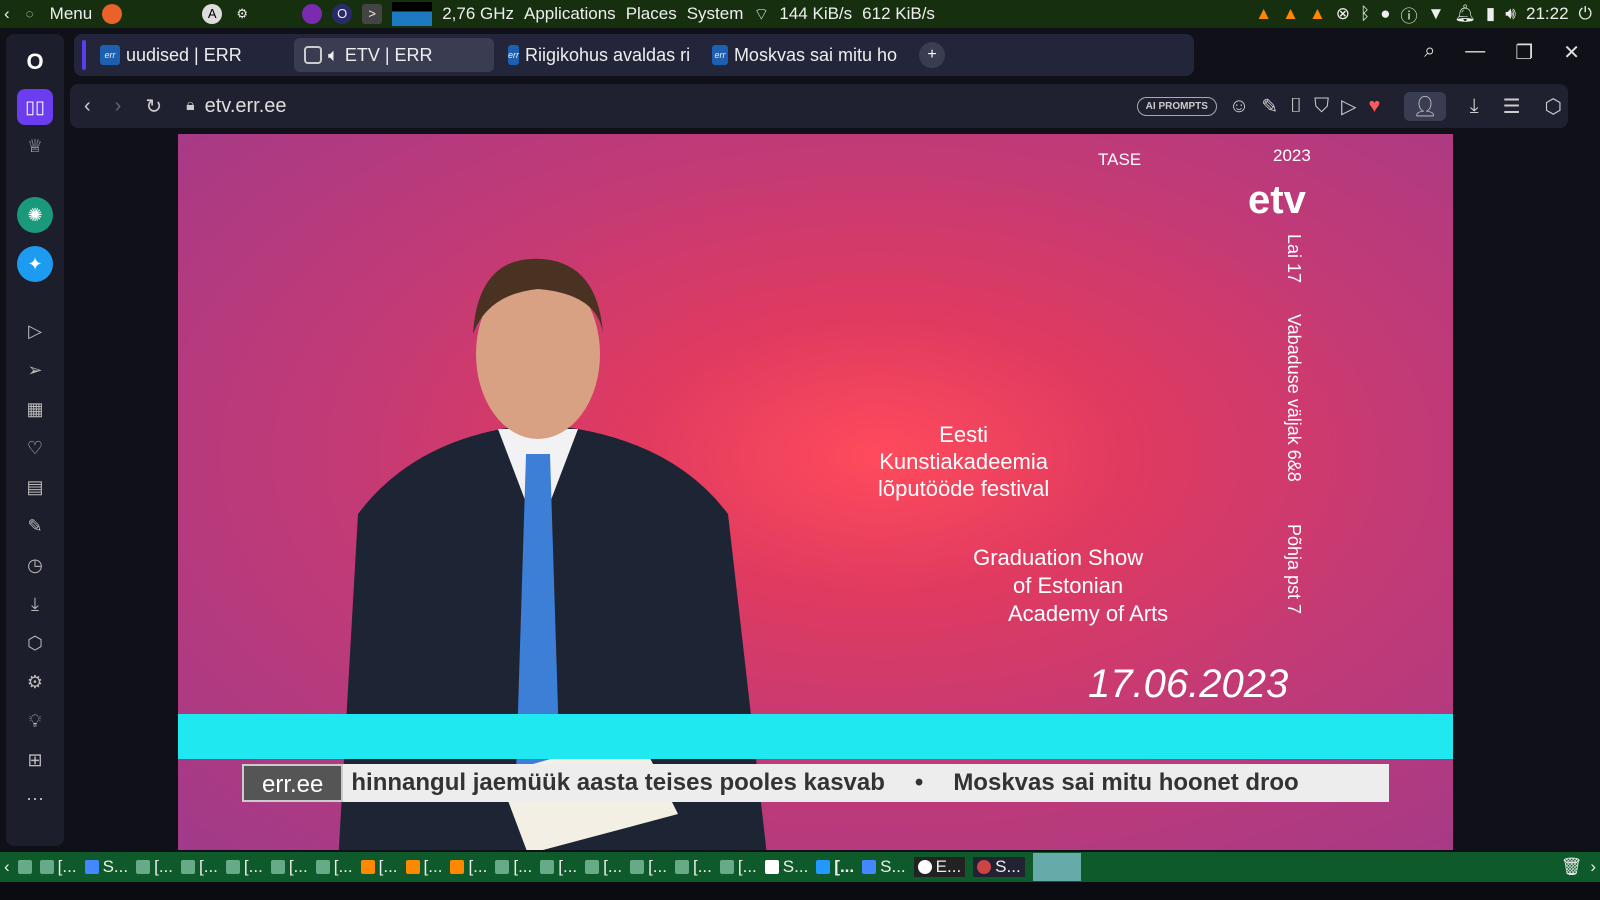  I want to click on heart-icon: ♥, so click(1374, 106).